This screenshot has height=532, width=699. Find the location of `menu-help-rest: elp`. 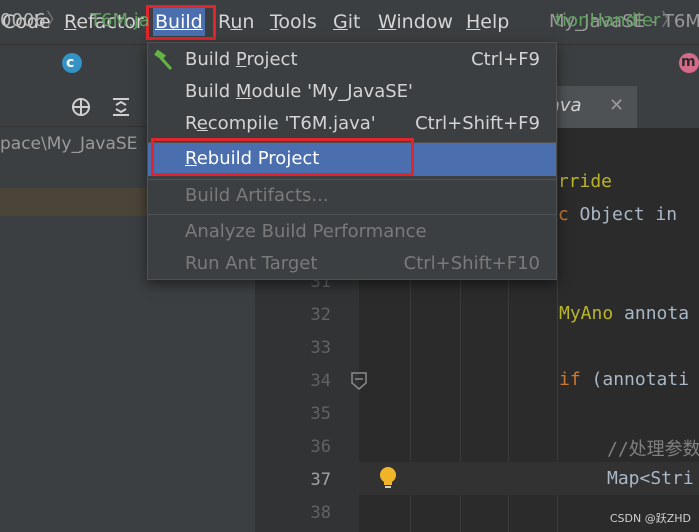

menu-help-rest: elp is located at coordinates (495, 22).